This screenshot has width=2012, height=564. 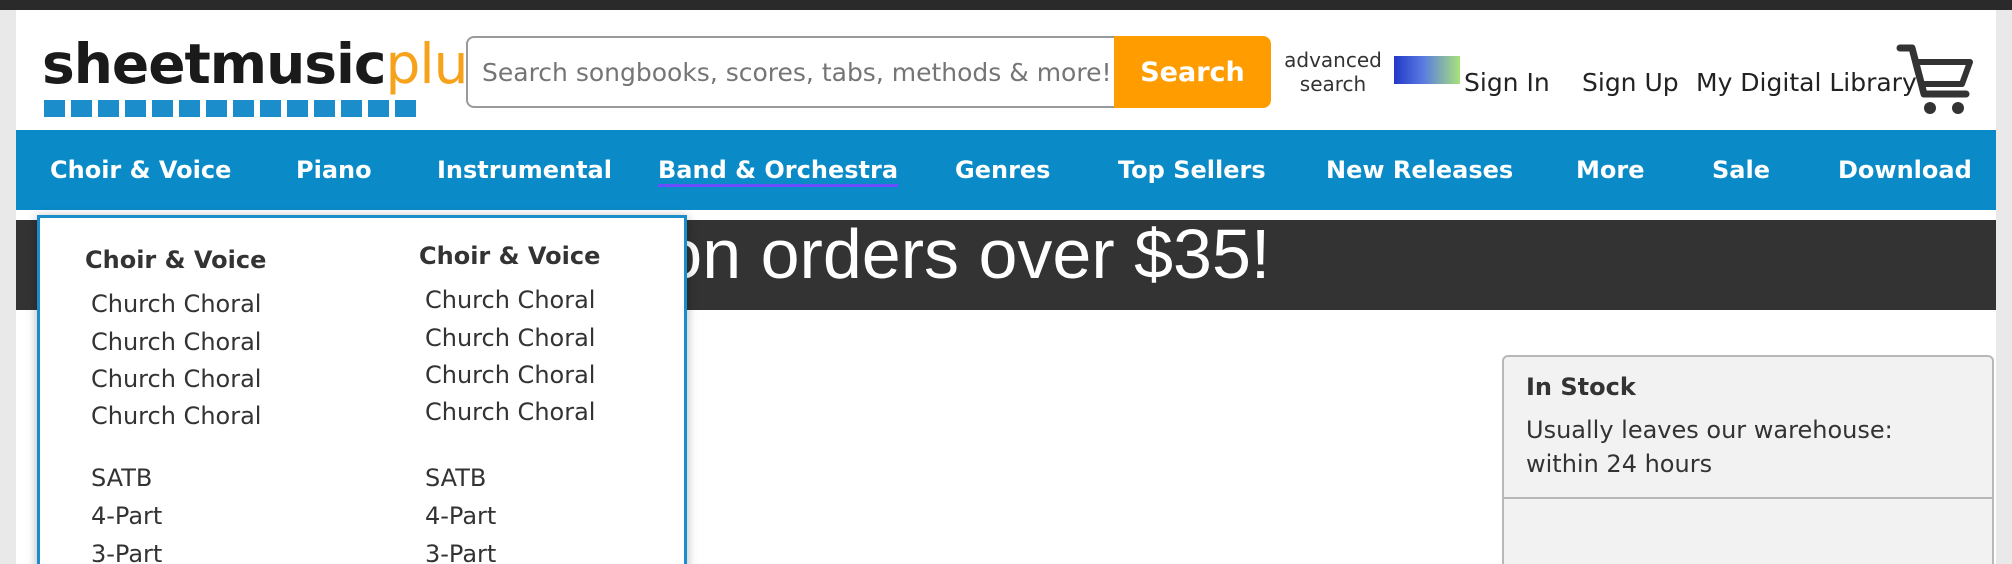 What do you see at coordinates (1936, 78) in the screenshot?
I see `cart-icon` at bounding box center [1936, 78].